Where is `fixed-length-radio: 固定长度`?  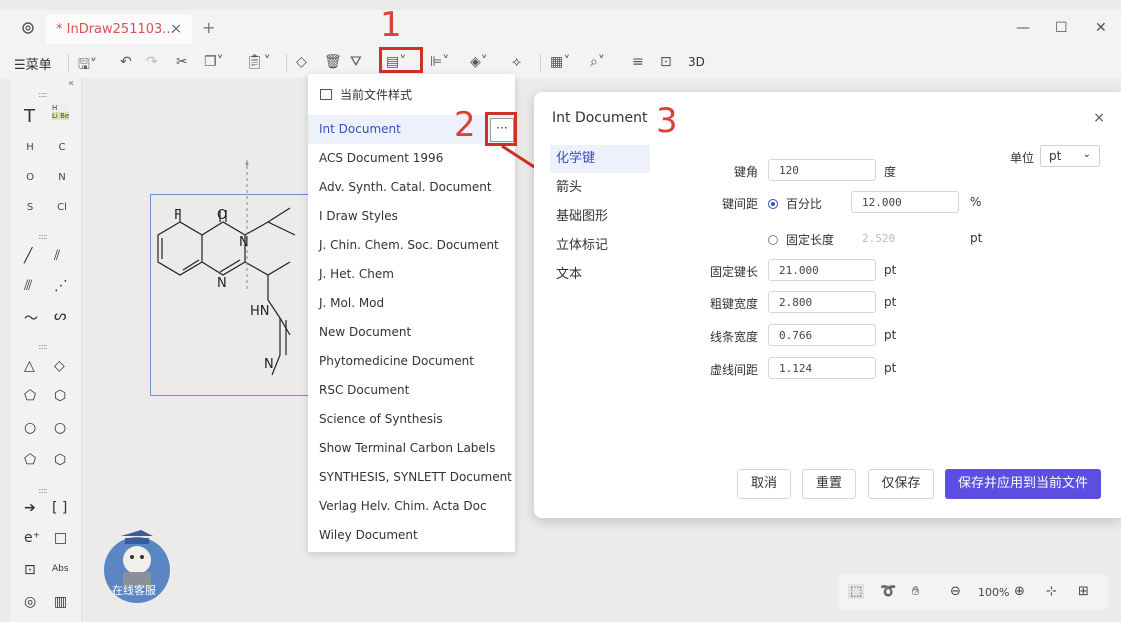
fixed-length-radio: 固定长度 is located at coordinates (801, 239).